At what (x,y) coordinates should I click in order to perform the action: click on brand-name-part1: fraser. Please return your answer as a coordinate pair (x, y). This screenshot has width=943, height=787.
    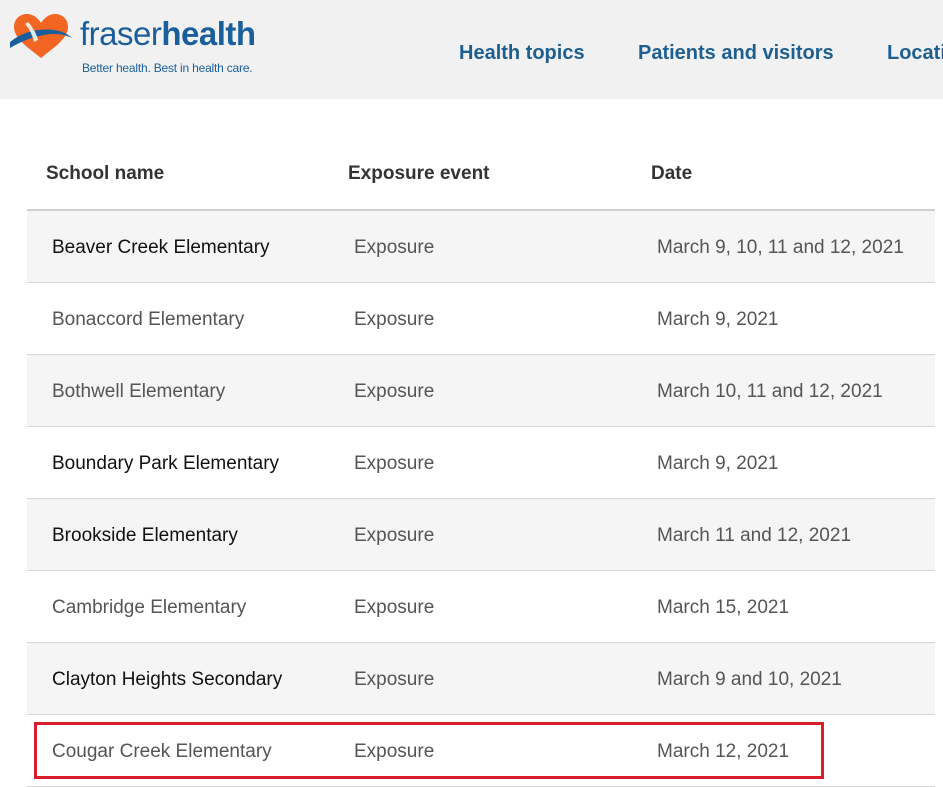
    Looking at the image, I should click on (121, 33).